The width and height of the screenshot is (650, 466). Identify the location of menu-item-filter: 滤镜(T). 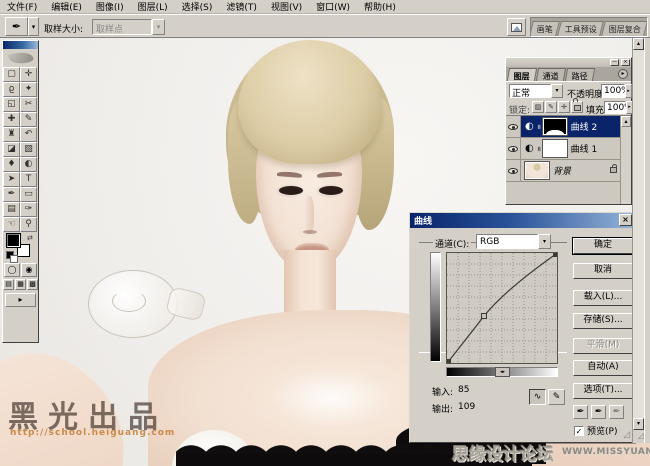
(241, 7).